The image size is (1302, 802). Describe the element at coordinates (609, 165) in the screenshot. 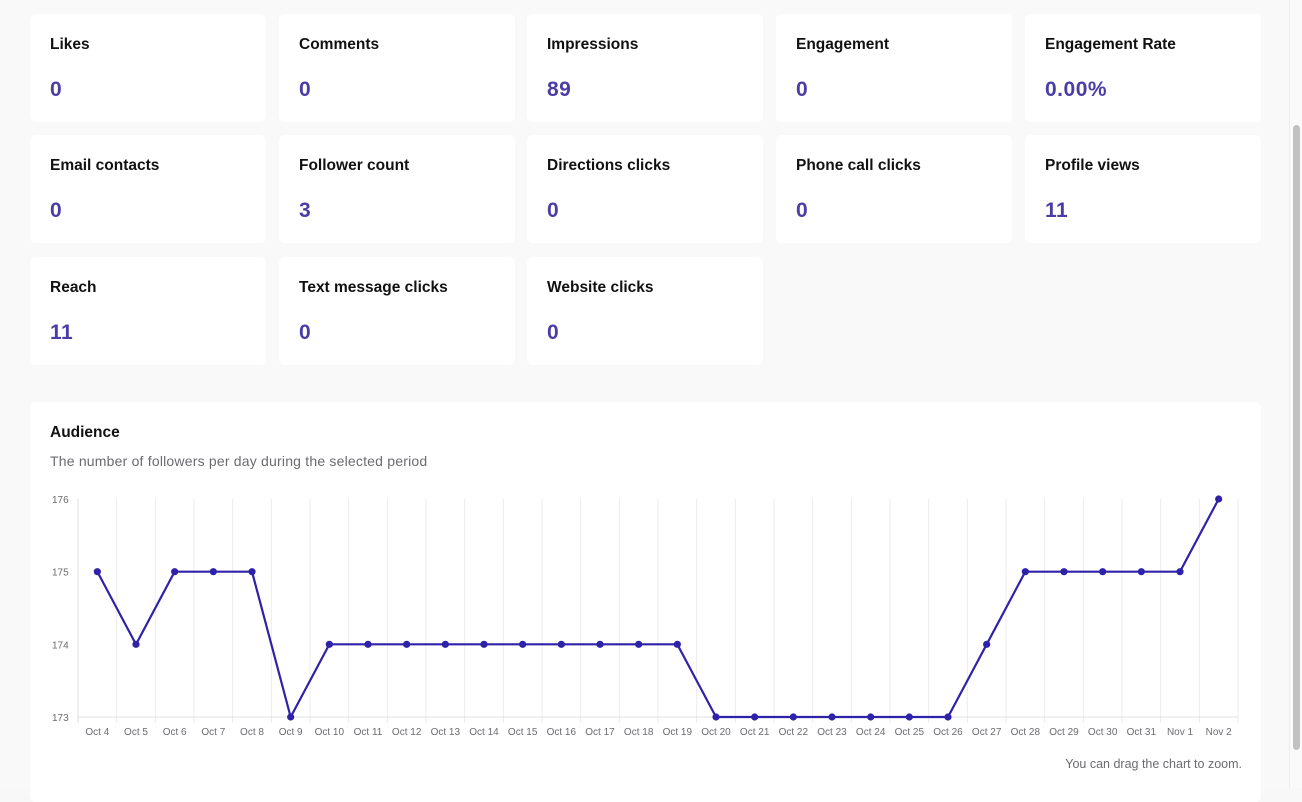

I see `stat-label: Directions clicks` at that location.